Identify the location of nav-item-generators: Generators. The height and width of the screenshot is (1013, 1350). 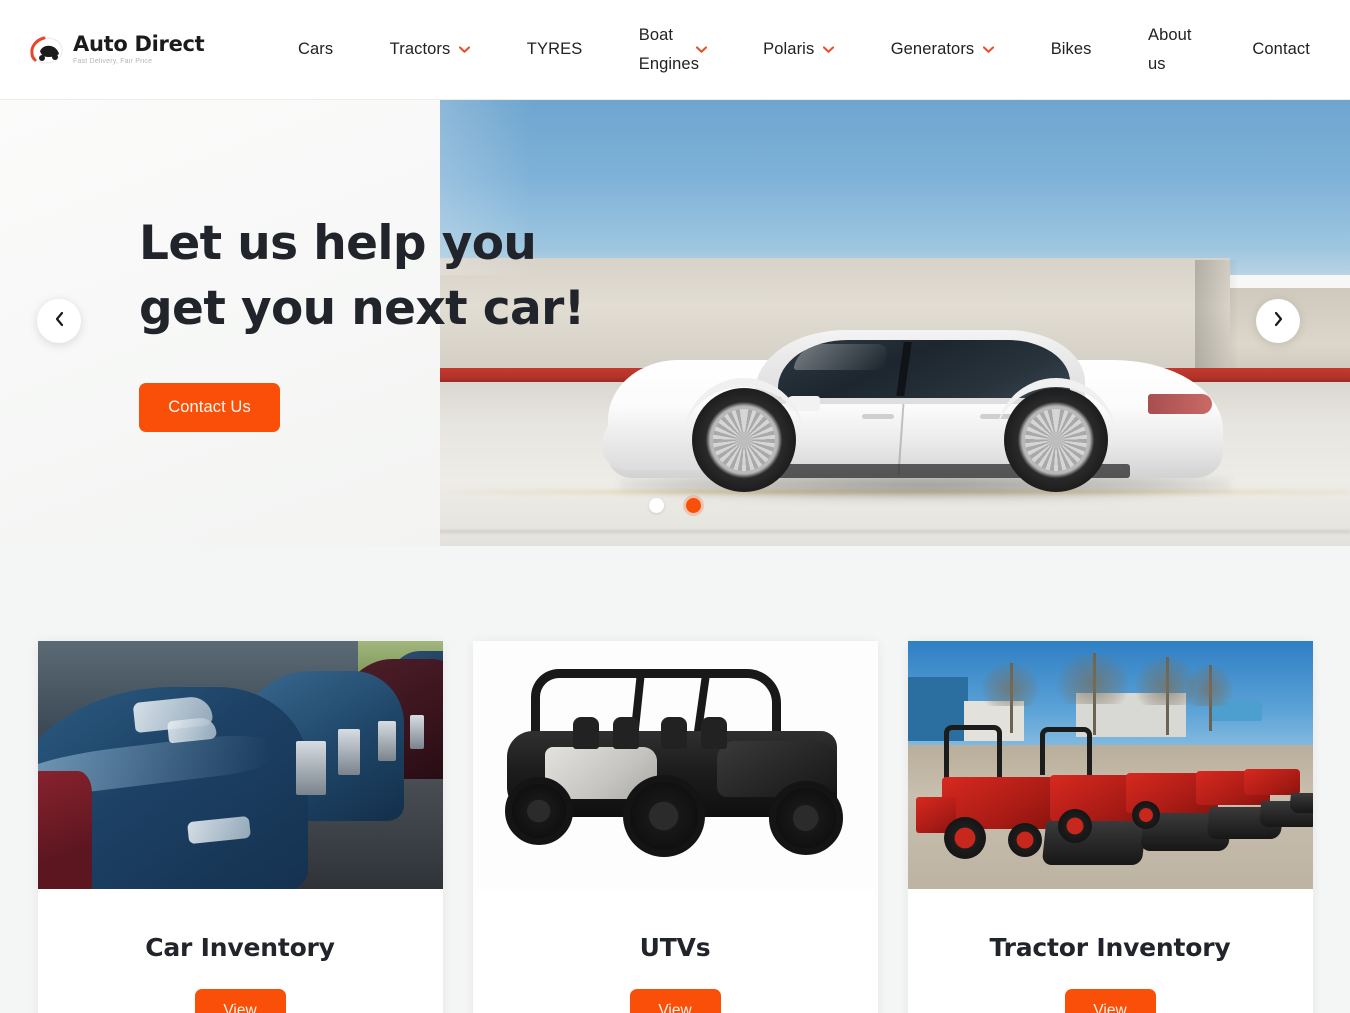
(943, 49).